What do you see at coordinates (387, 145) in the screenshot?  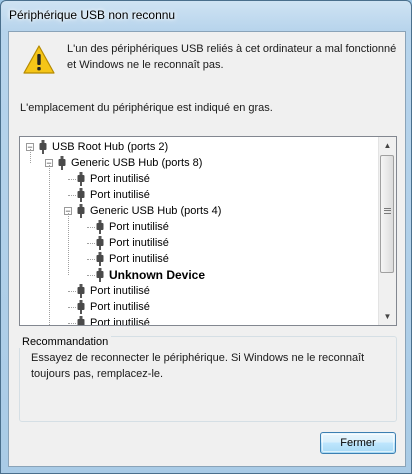 I see `arrow-up-icon: ▲` at bounding box center [387, 145].